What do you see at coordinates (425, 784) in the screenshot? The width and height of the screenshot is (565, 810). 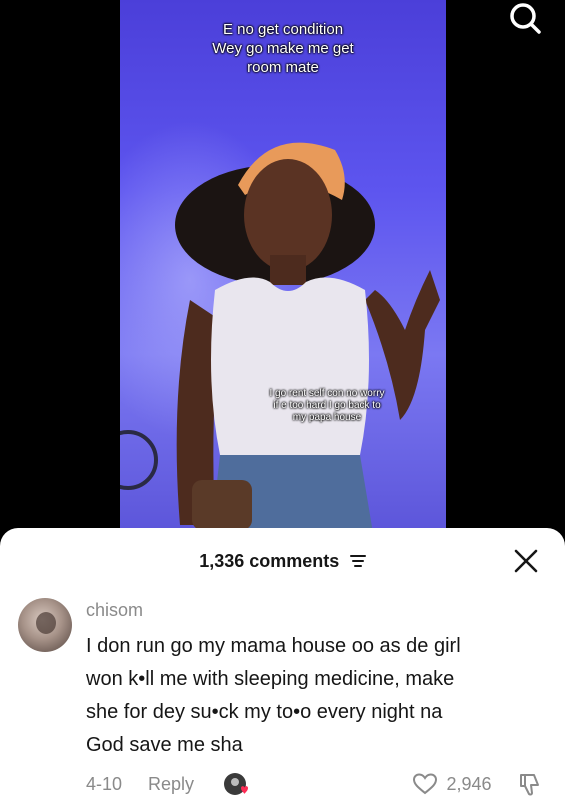 I see `heart-icon` at bounding box center [425, 784].